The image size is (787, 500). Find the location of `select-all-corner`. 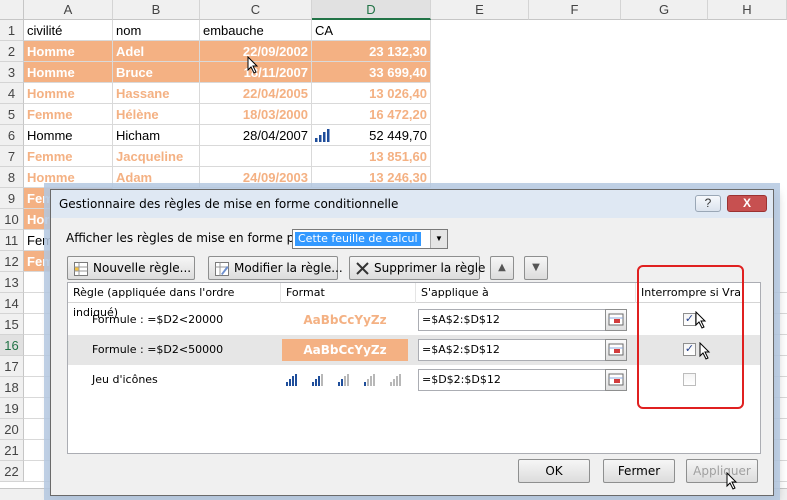

select-all-corner is located at coordinates (12, 10).